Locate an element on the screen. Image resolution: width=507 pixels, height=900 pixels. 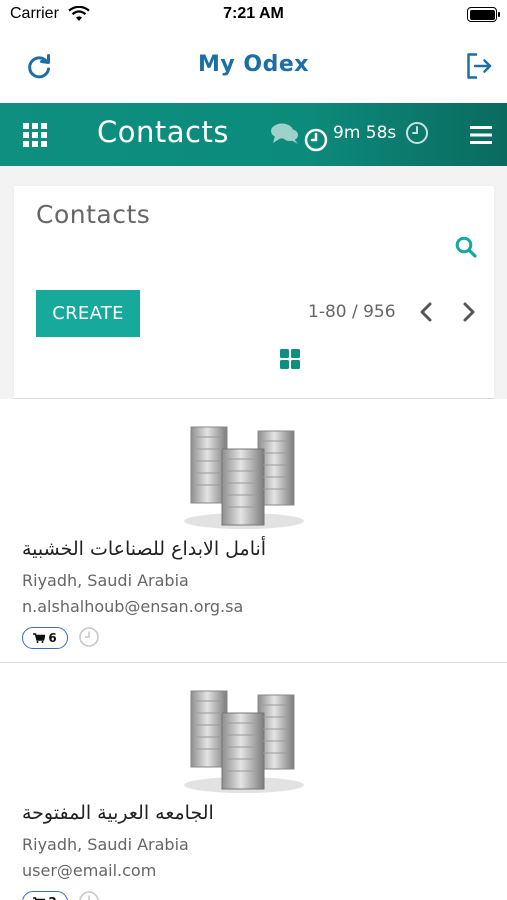
contact-email: n.alshalhoub@ensan.org.sa is located at coordinates (133, 606).